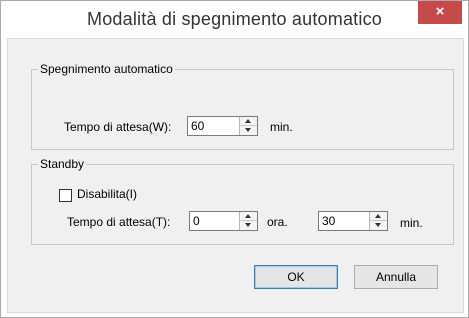  I want to click on disable-standby-label: Disabilita(I), so click(107, 194).